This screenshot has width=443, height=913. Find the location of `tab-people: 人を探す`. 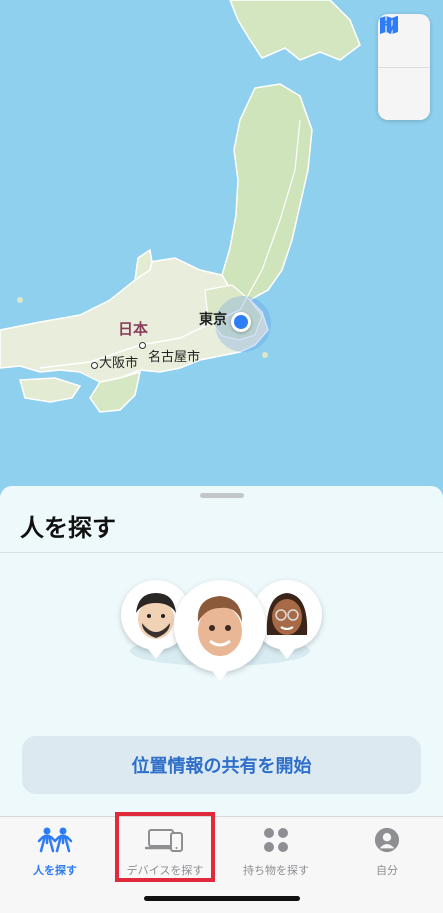

tab-people: 人を探す is located at coordinates (55, 852).